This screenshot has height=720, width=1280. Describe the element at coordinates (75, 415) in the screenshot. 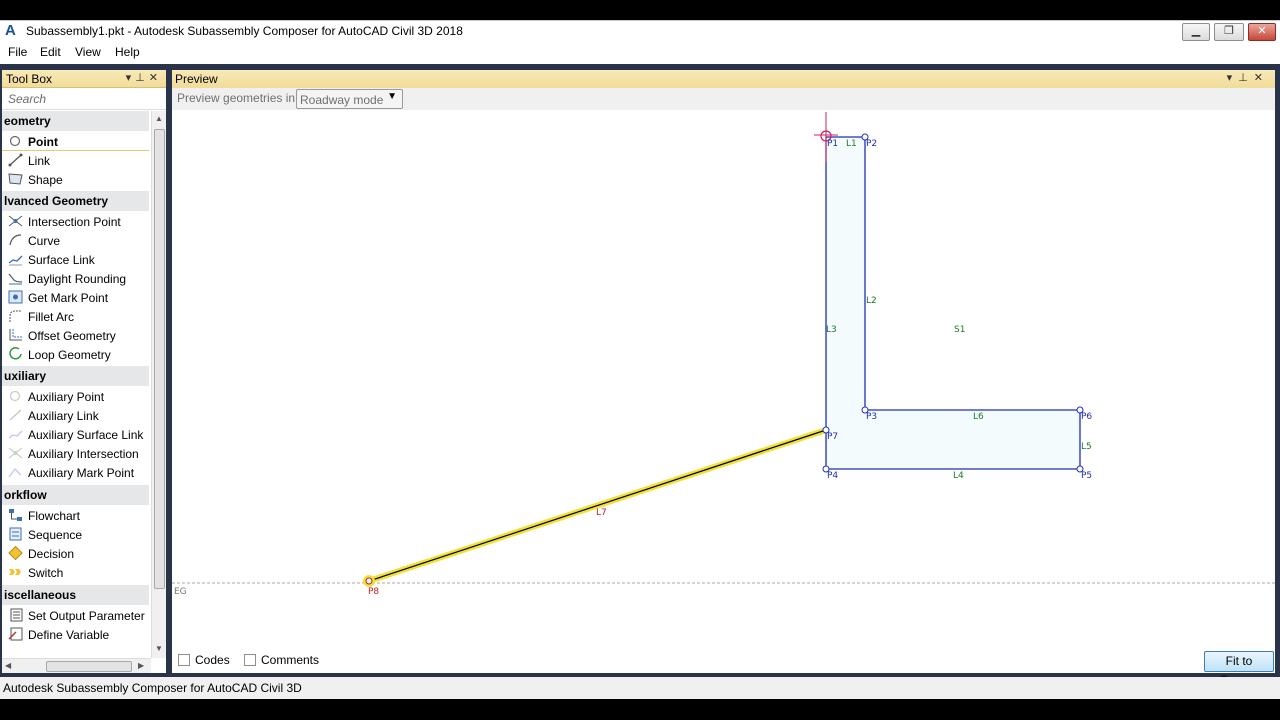

I see `tool-auxiliary-link: Auxiliary Link` at that location.